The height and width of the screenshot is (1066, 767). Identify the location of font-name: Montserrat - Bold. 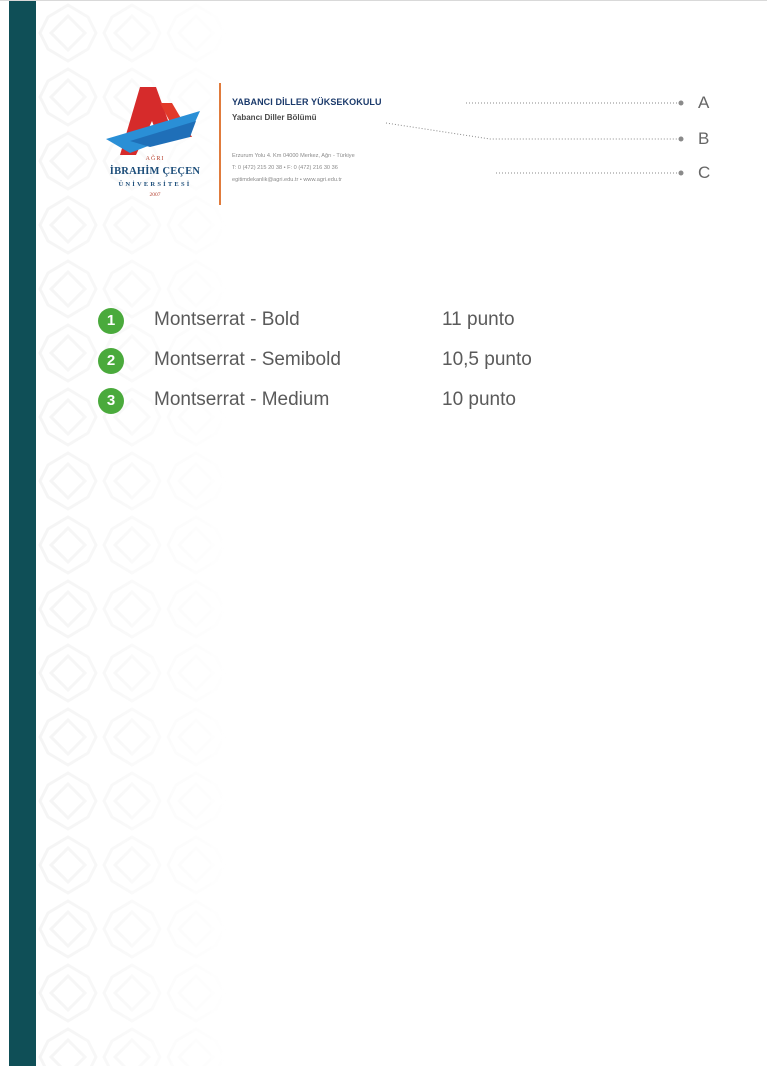
(227, 319).